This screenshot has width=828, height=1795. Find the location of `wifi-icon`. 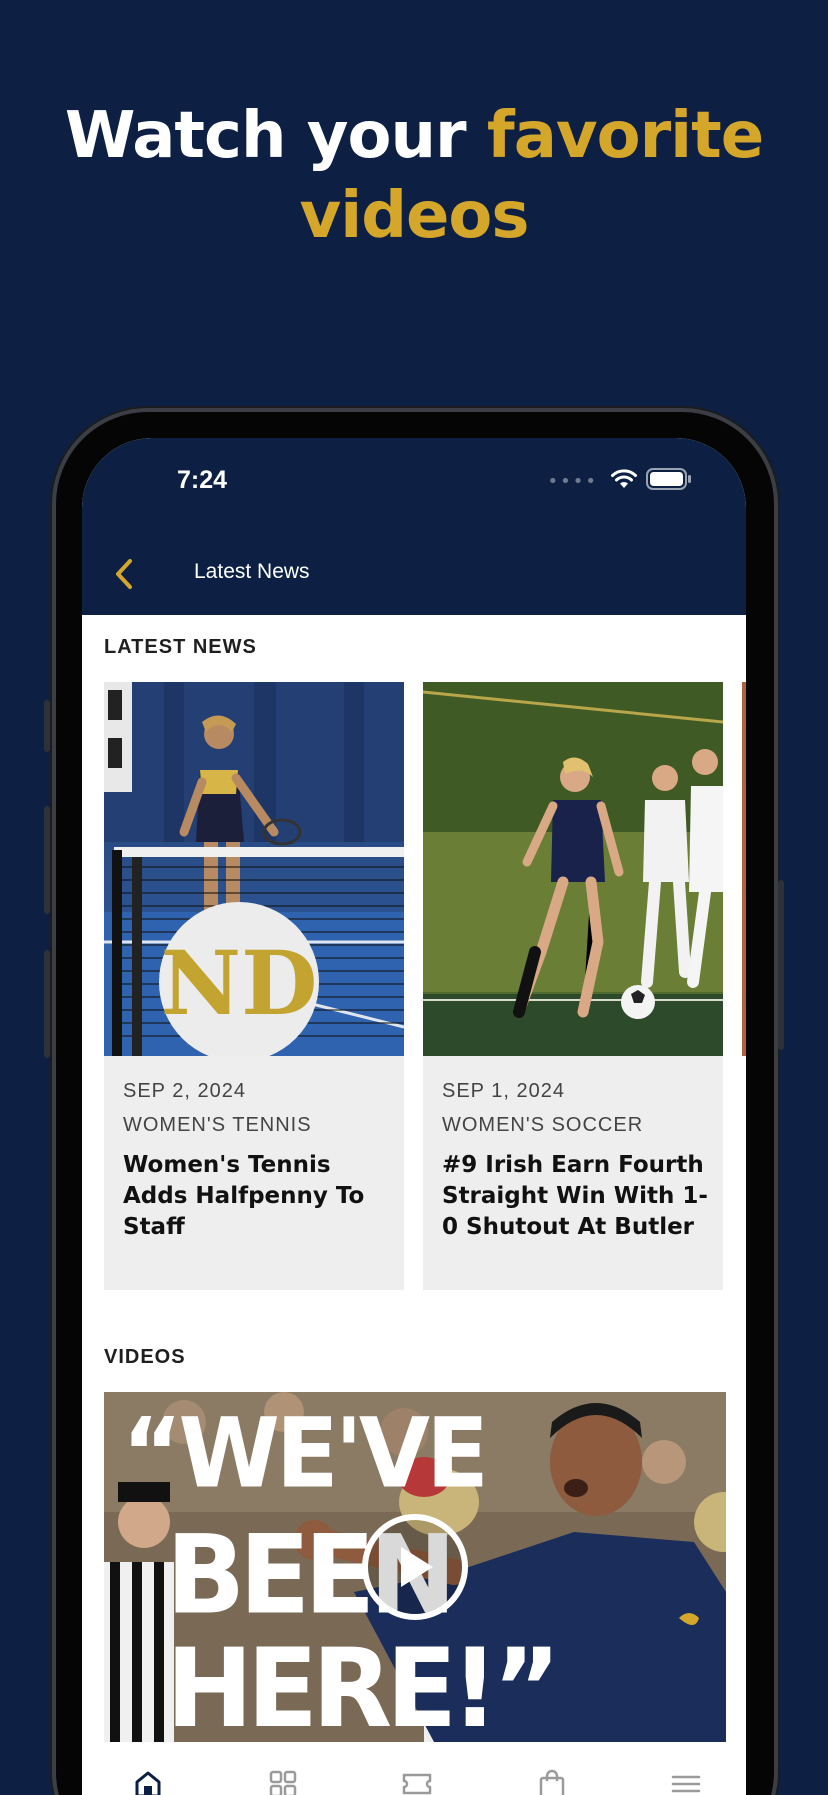

wifi-icon is located at coordinates (624, 481).